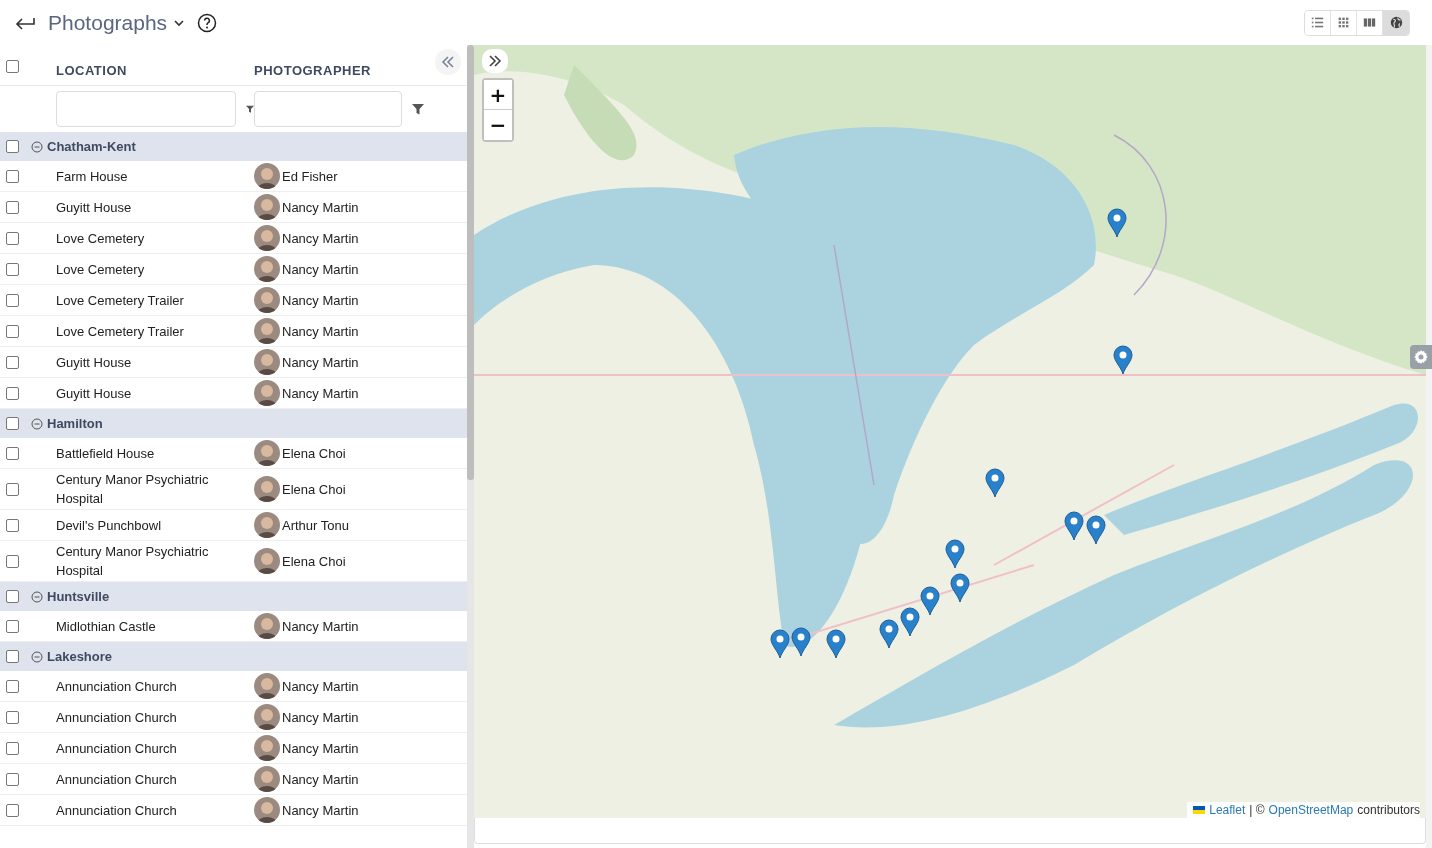 This screenshot has height=848, width=1432. What do you see at coordinates (1369, 22) in the screenshot?
I see `columns-icon` at bounding box center [1369, 22].